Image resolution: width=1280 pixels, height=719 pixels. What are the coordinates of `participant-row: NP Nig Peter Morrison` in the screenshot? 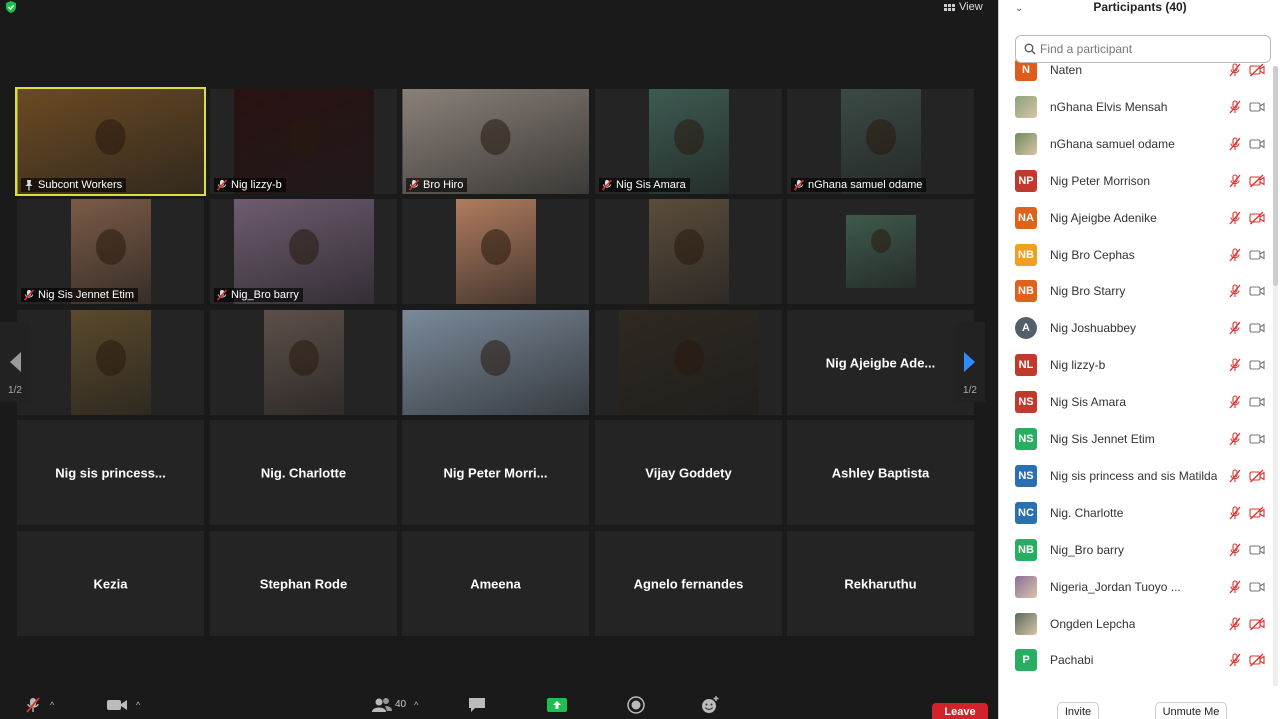 It's located at (1139, 181).